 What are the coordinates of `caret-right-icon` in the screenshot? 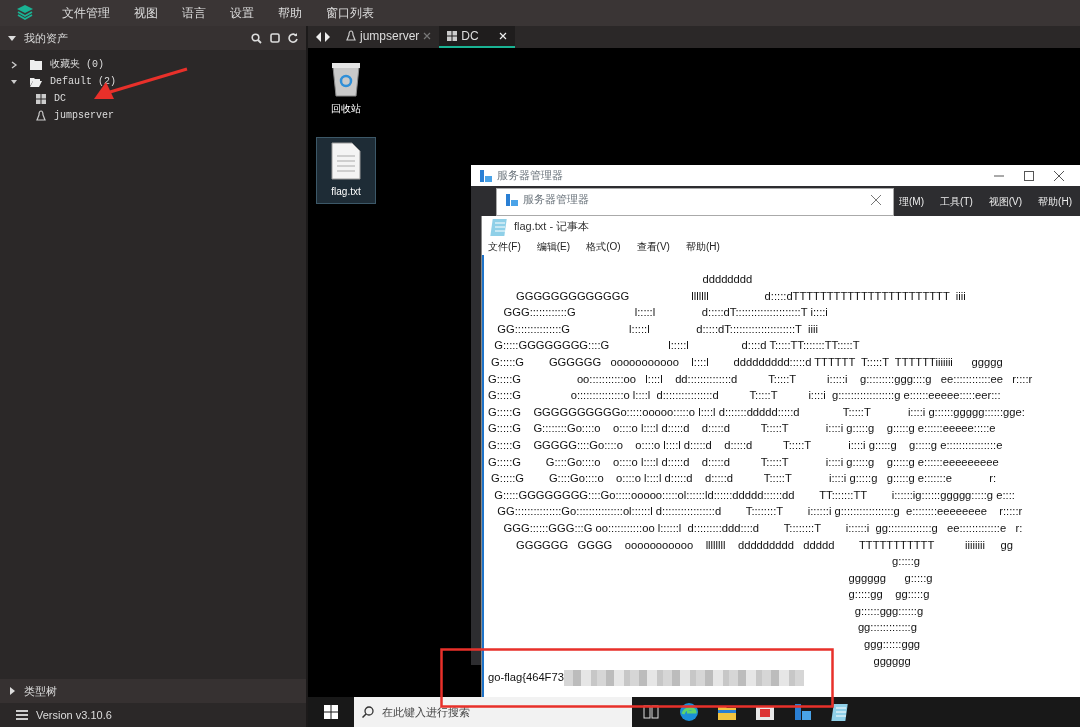 It's located at (12, 691).